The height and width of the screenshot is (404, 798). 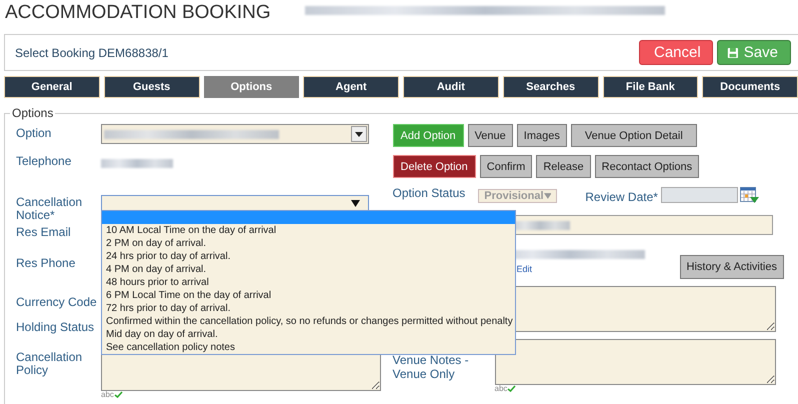 What do you see at coordinates (598, 269) in the screenshot?
I see `edit-link: Edit` at bounding box center [598, 269].